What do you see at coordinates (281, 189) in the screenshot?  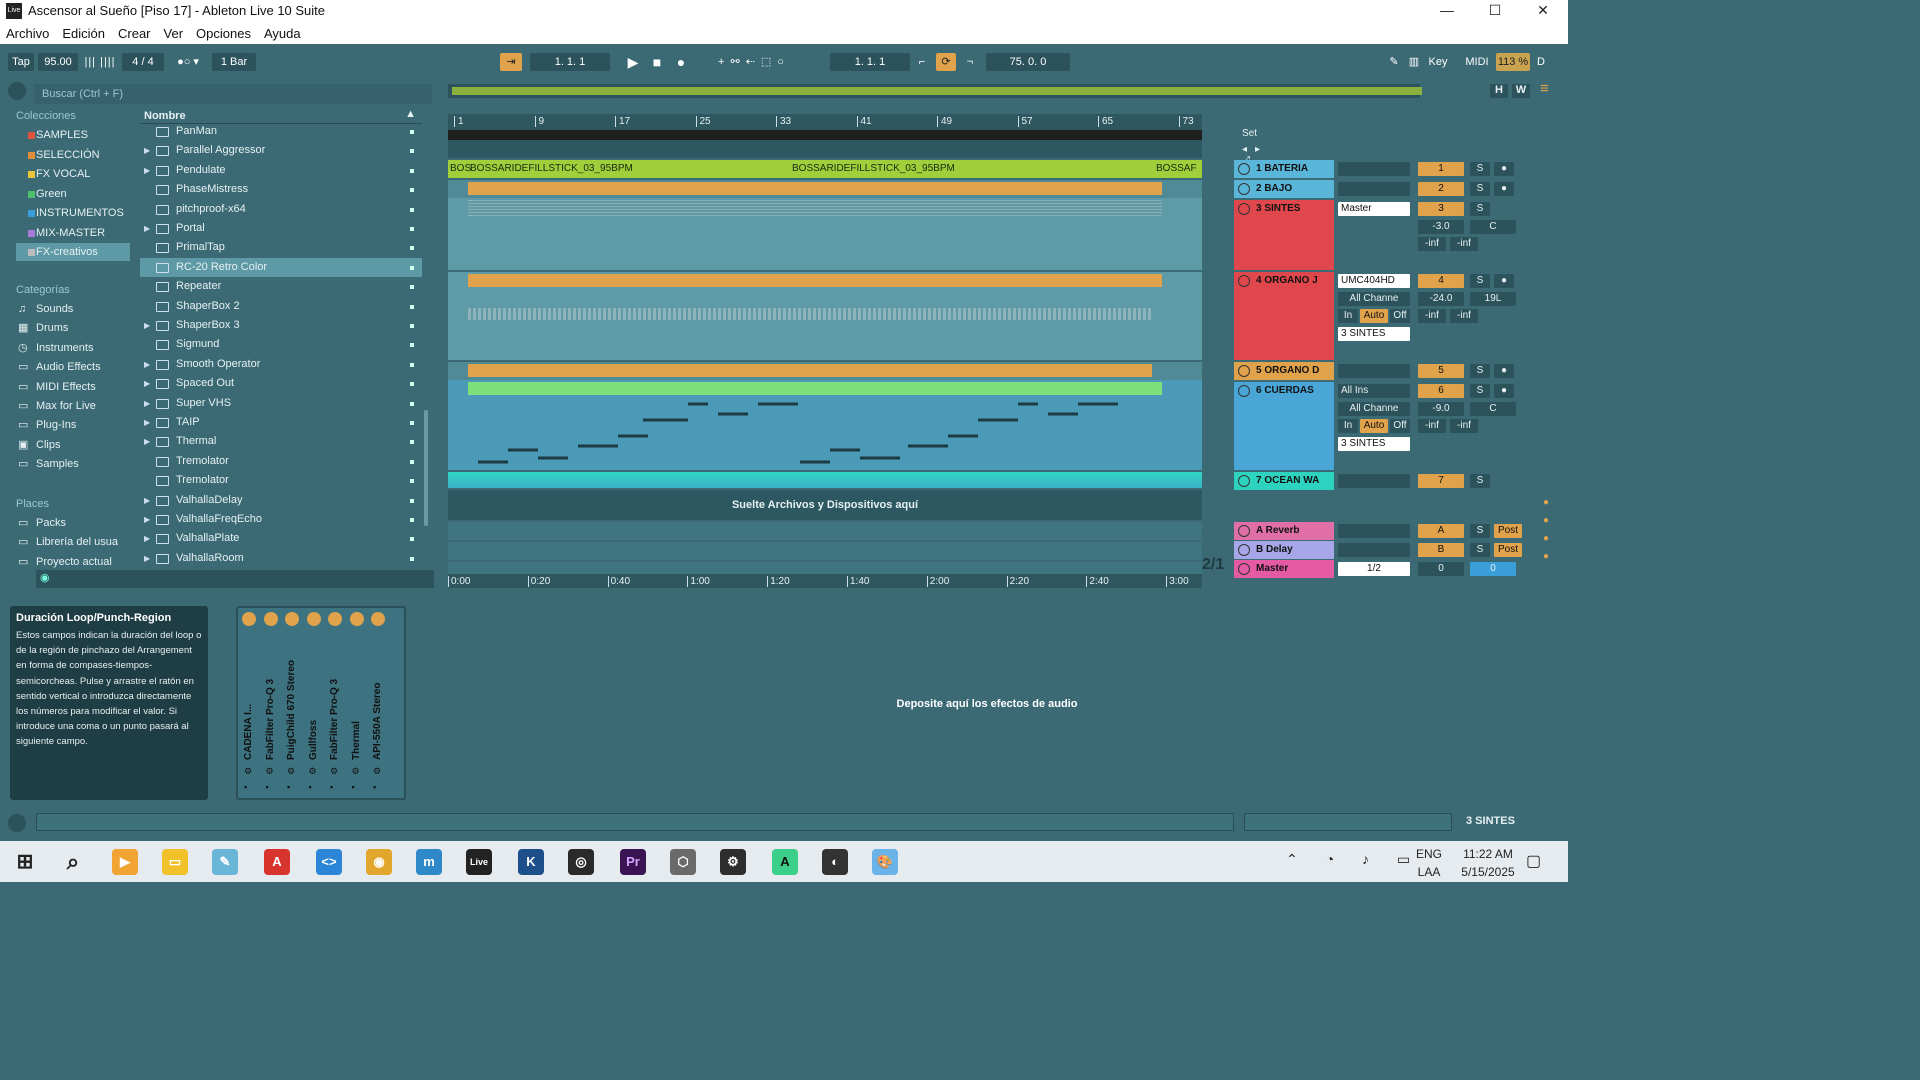 I see `browser-list-item: PhaseMistress` at bounding box center [281, 189].